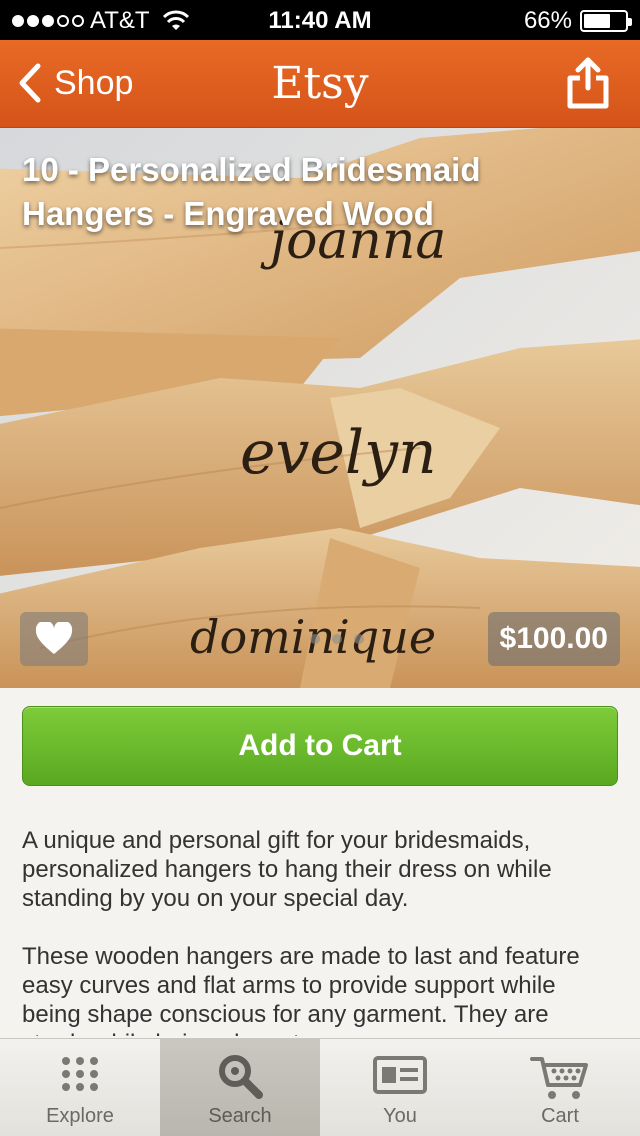 The width and height of the screenshot is (640, 1136). Describe the element at coordinates (320, 20) in the screenshot. I see `status-bar: AT&T 11:40 AM 66%` at that location.